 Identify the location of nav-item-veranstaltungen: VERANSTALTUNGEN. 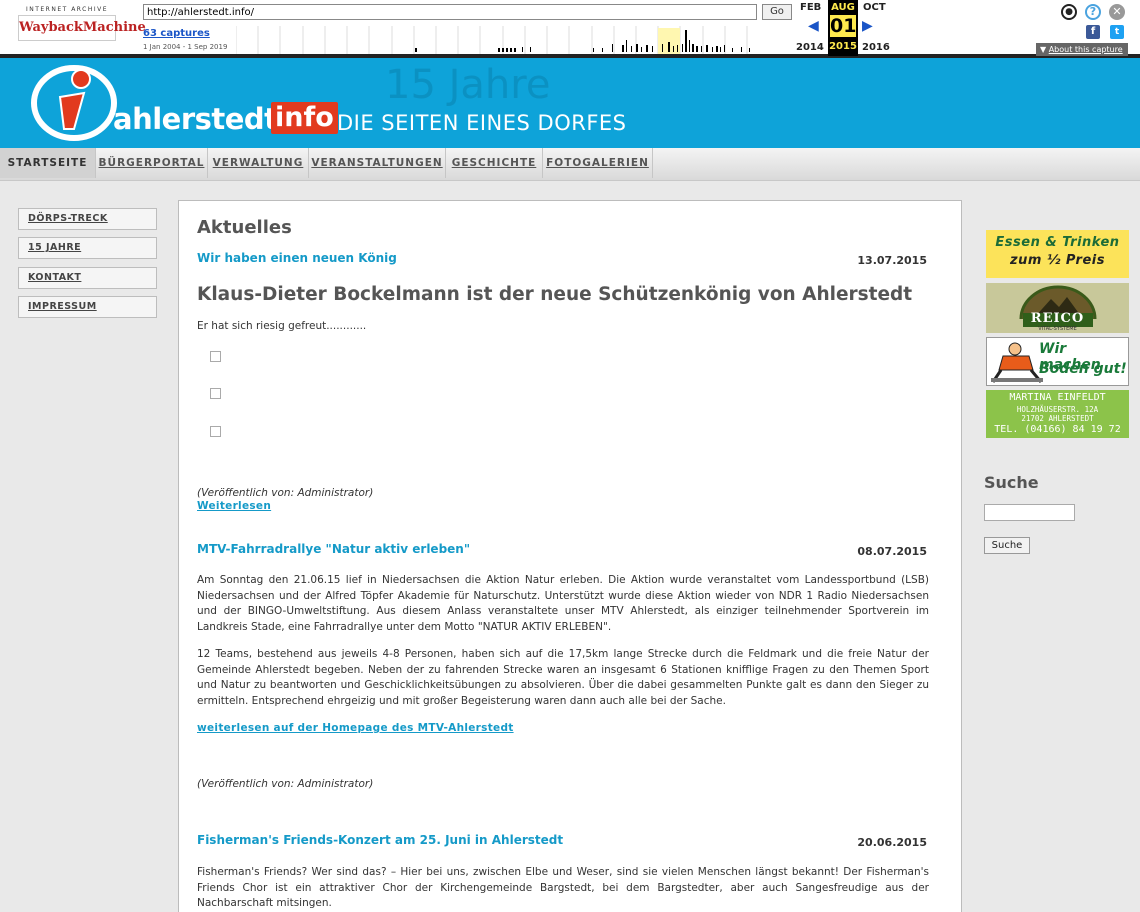
(377, 163).